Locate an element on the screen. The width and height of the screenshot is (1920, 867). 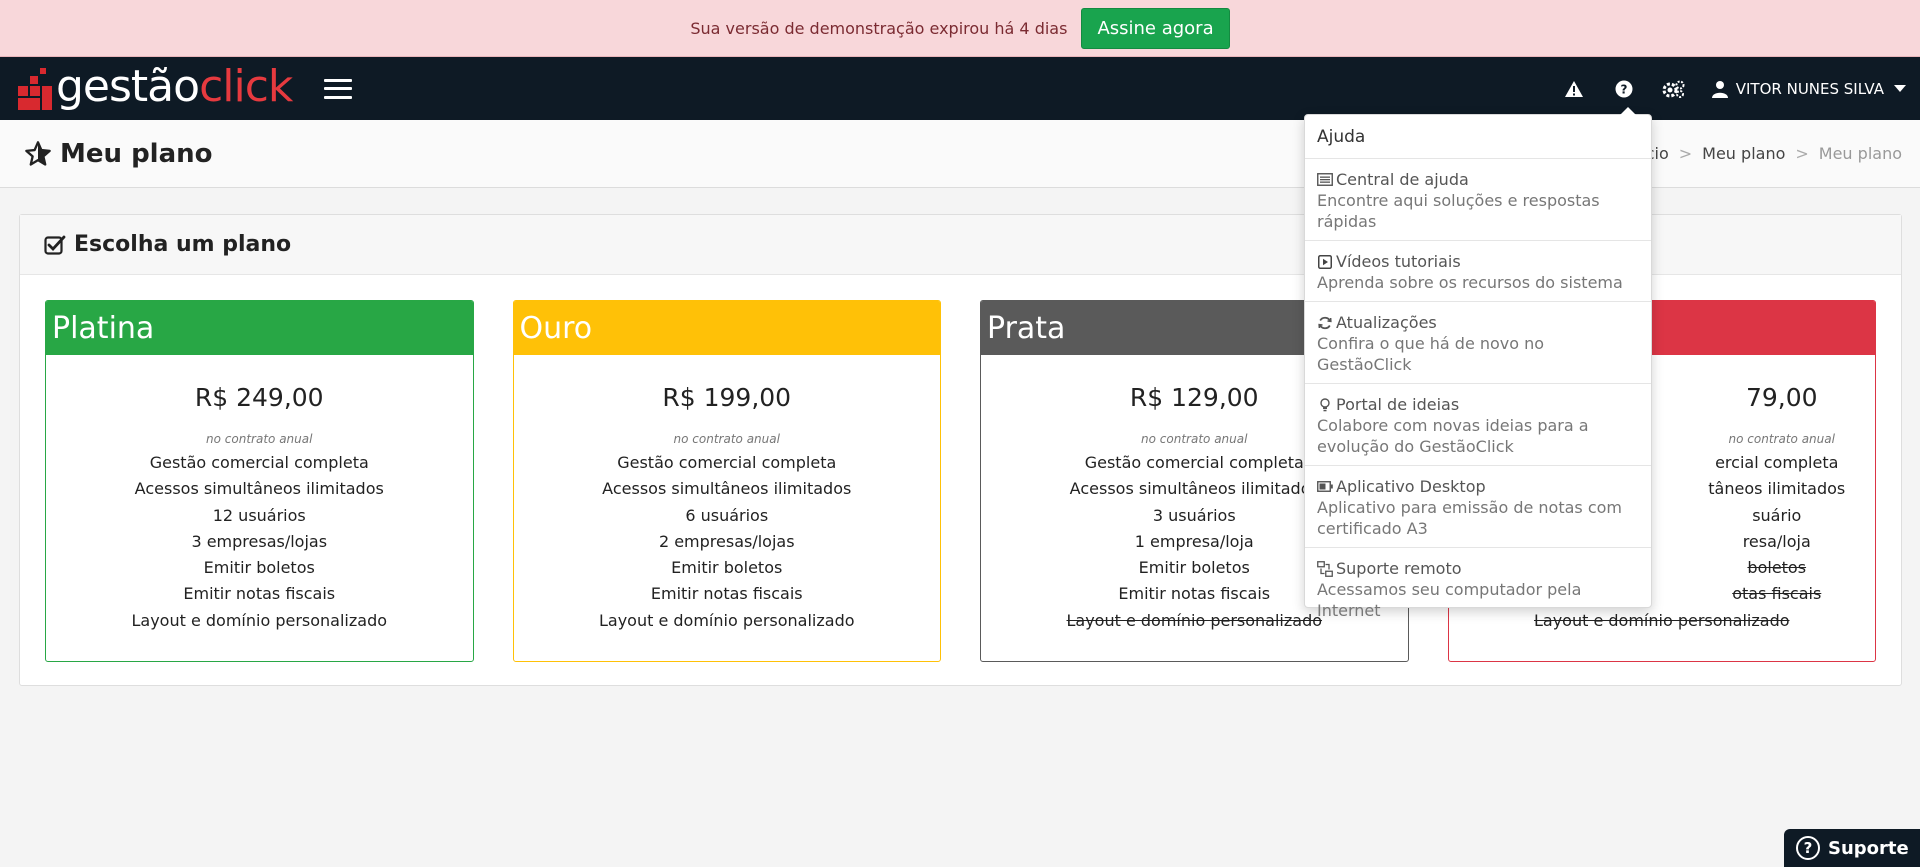
help-item-title: Atualizações is located at coordinates (1386, 322).